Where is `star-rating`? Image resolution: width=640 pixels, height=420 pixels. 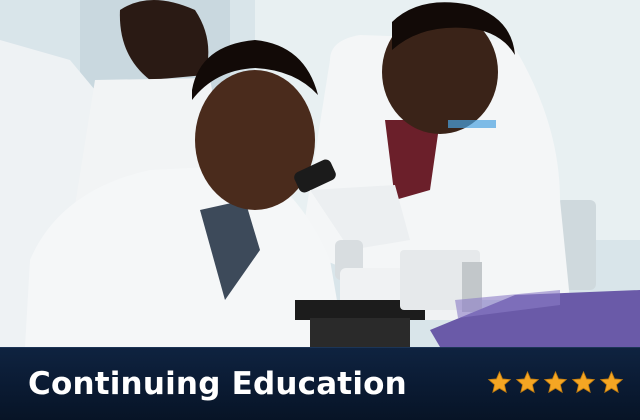 star-rating is located at coordinates (555, 382).